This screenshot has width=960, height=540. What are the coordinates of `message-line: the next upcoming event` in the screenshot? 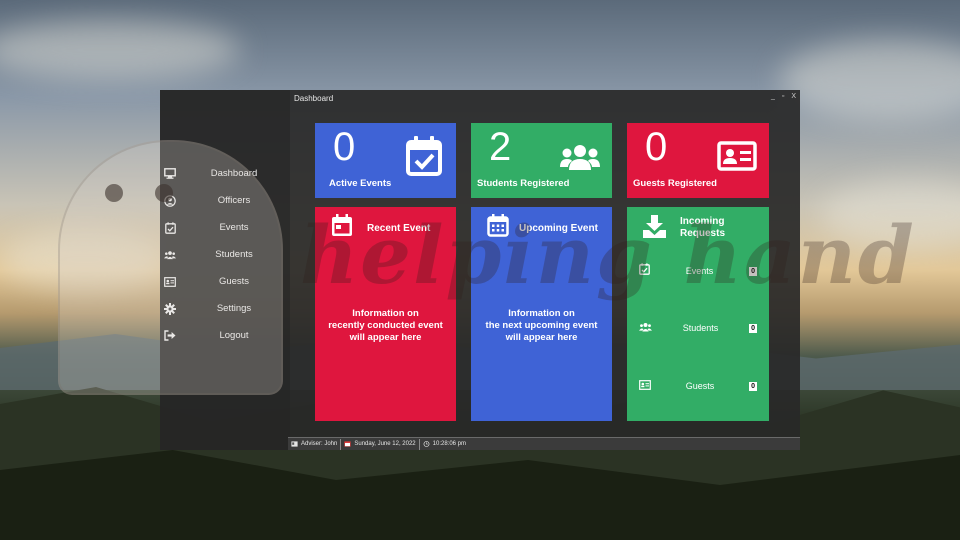 It's located at (541, 325).